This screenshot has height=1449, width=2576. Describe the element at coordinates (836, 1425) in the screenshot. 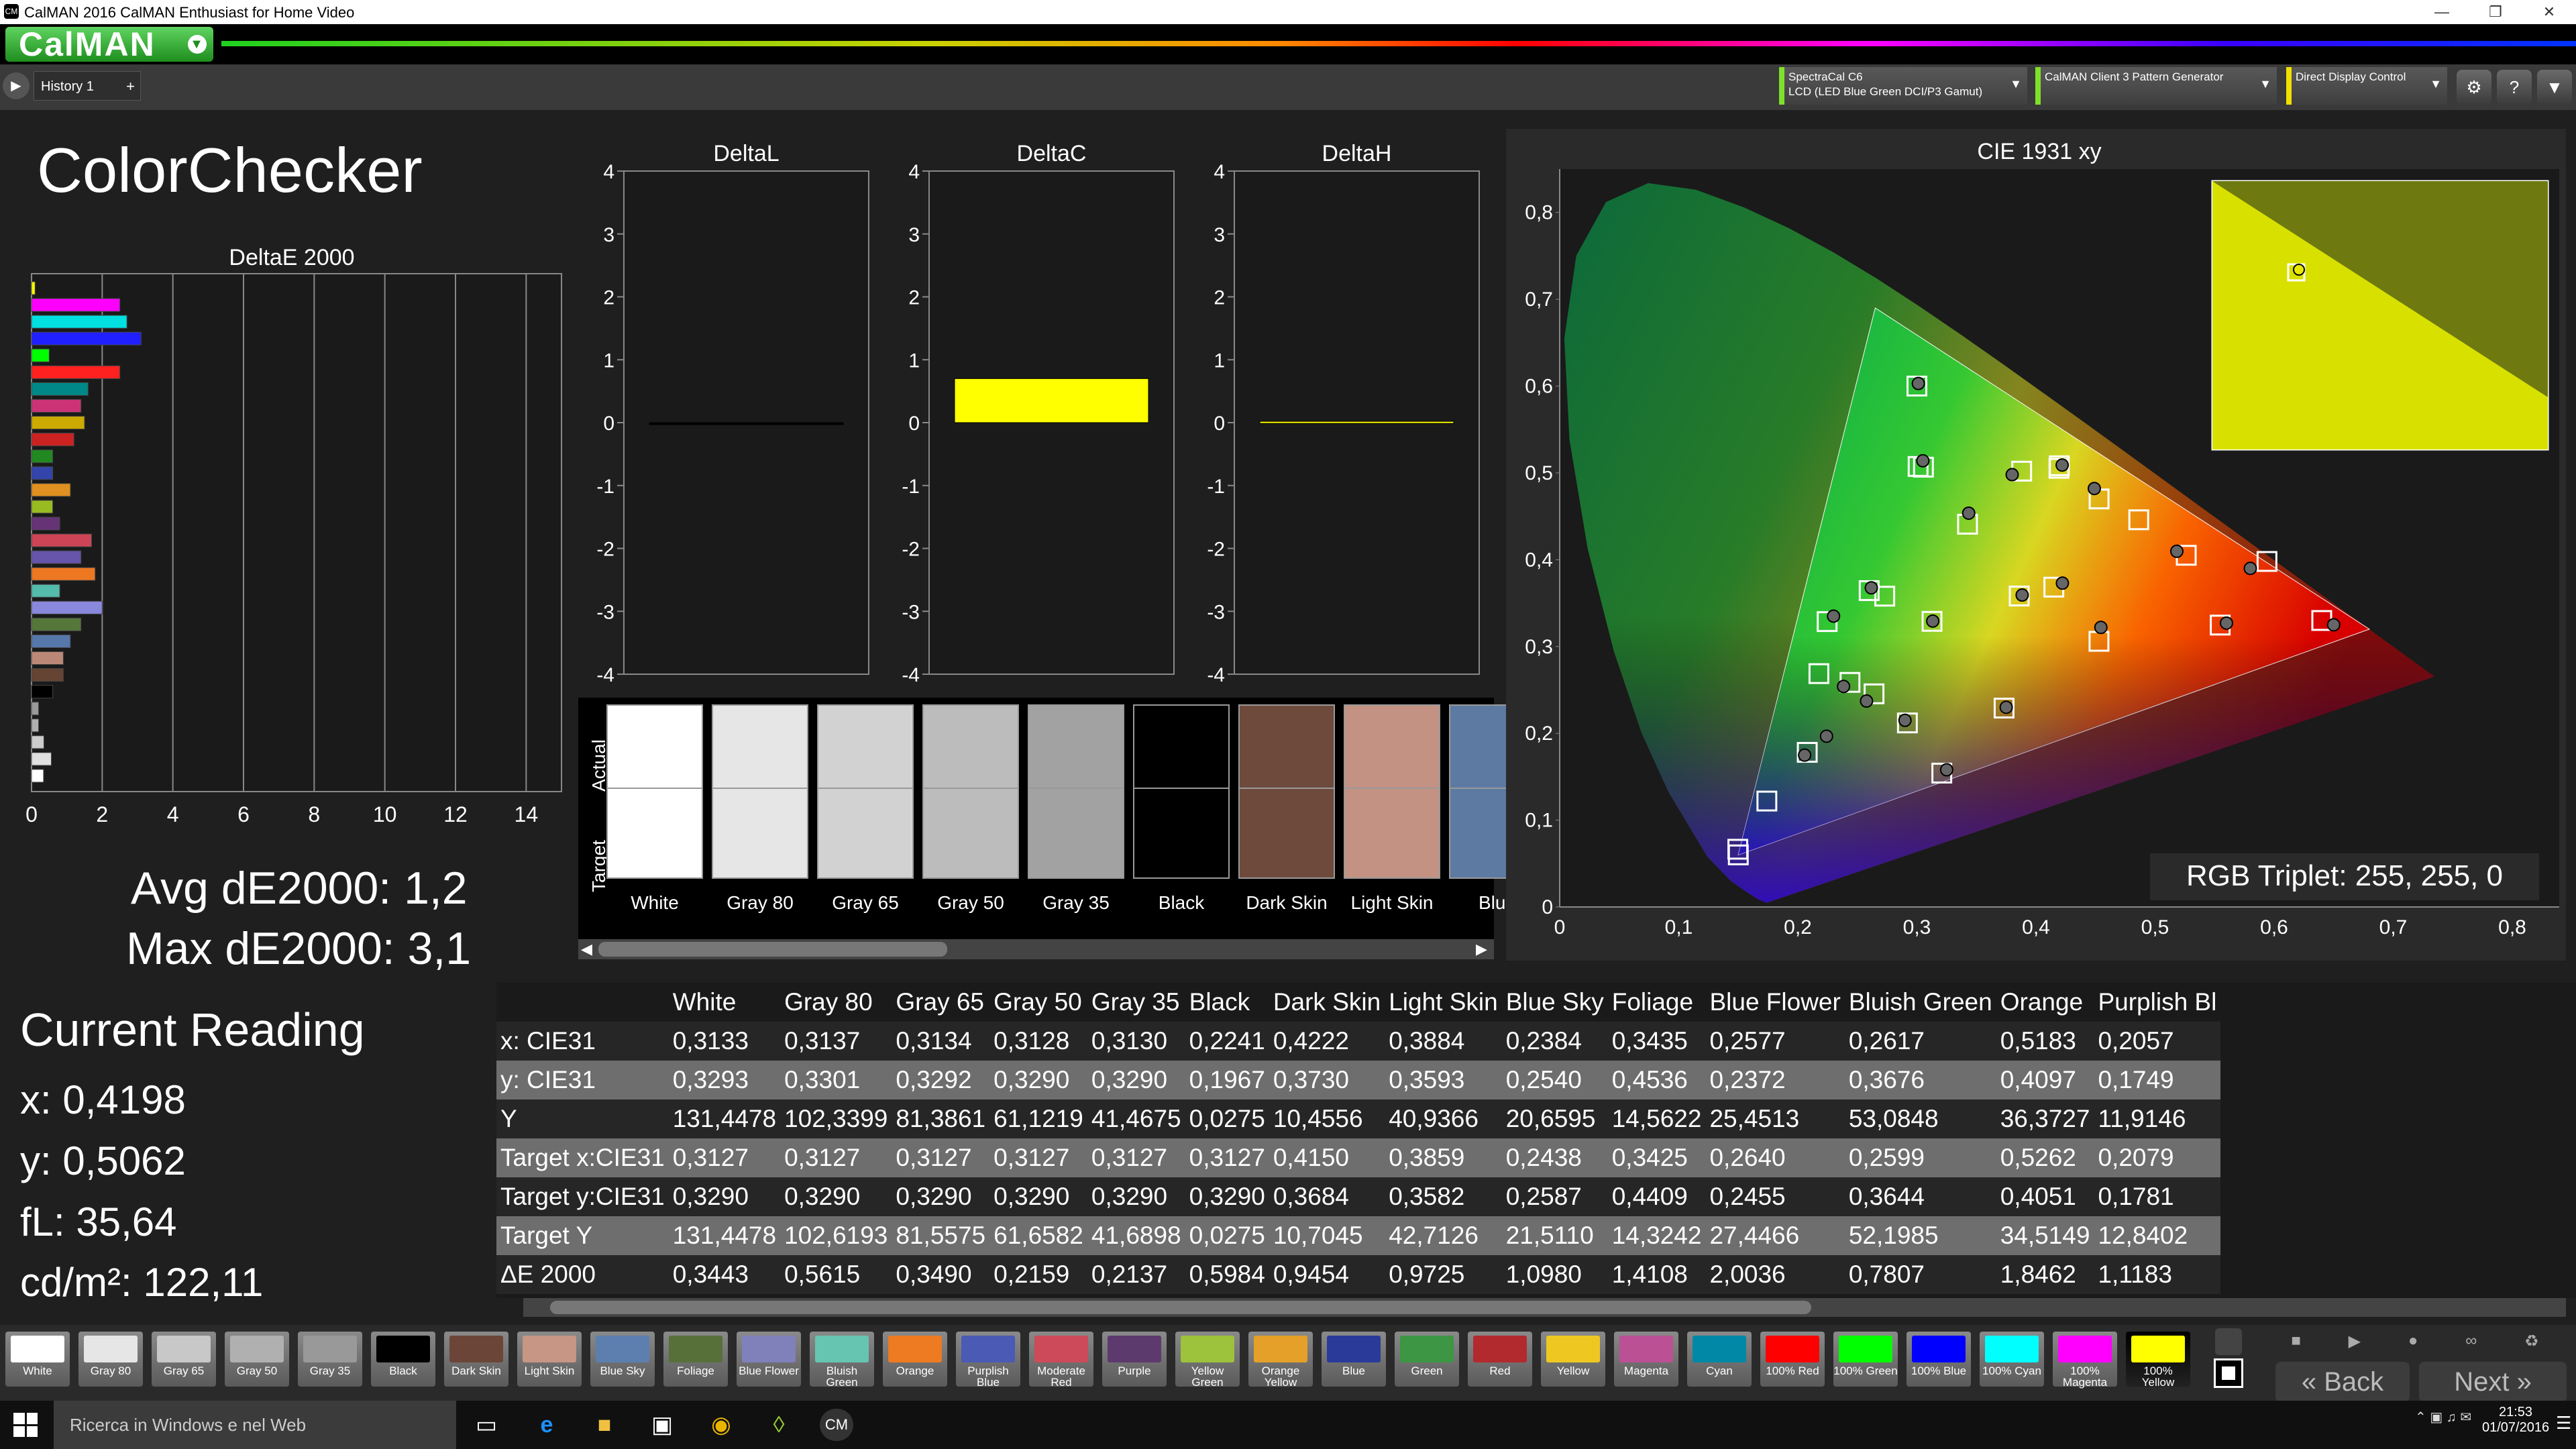

I see `calman-taskbar-icon: CM` at that location.